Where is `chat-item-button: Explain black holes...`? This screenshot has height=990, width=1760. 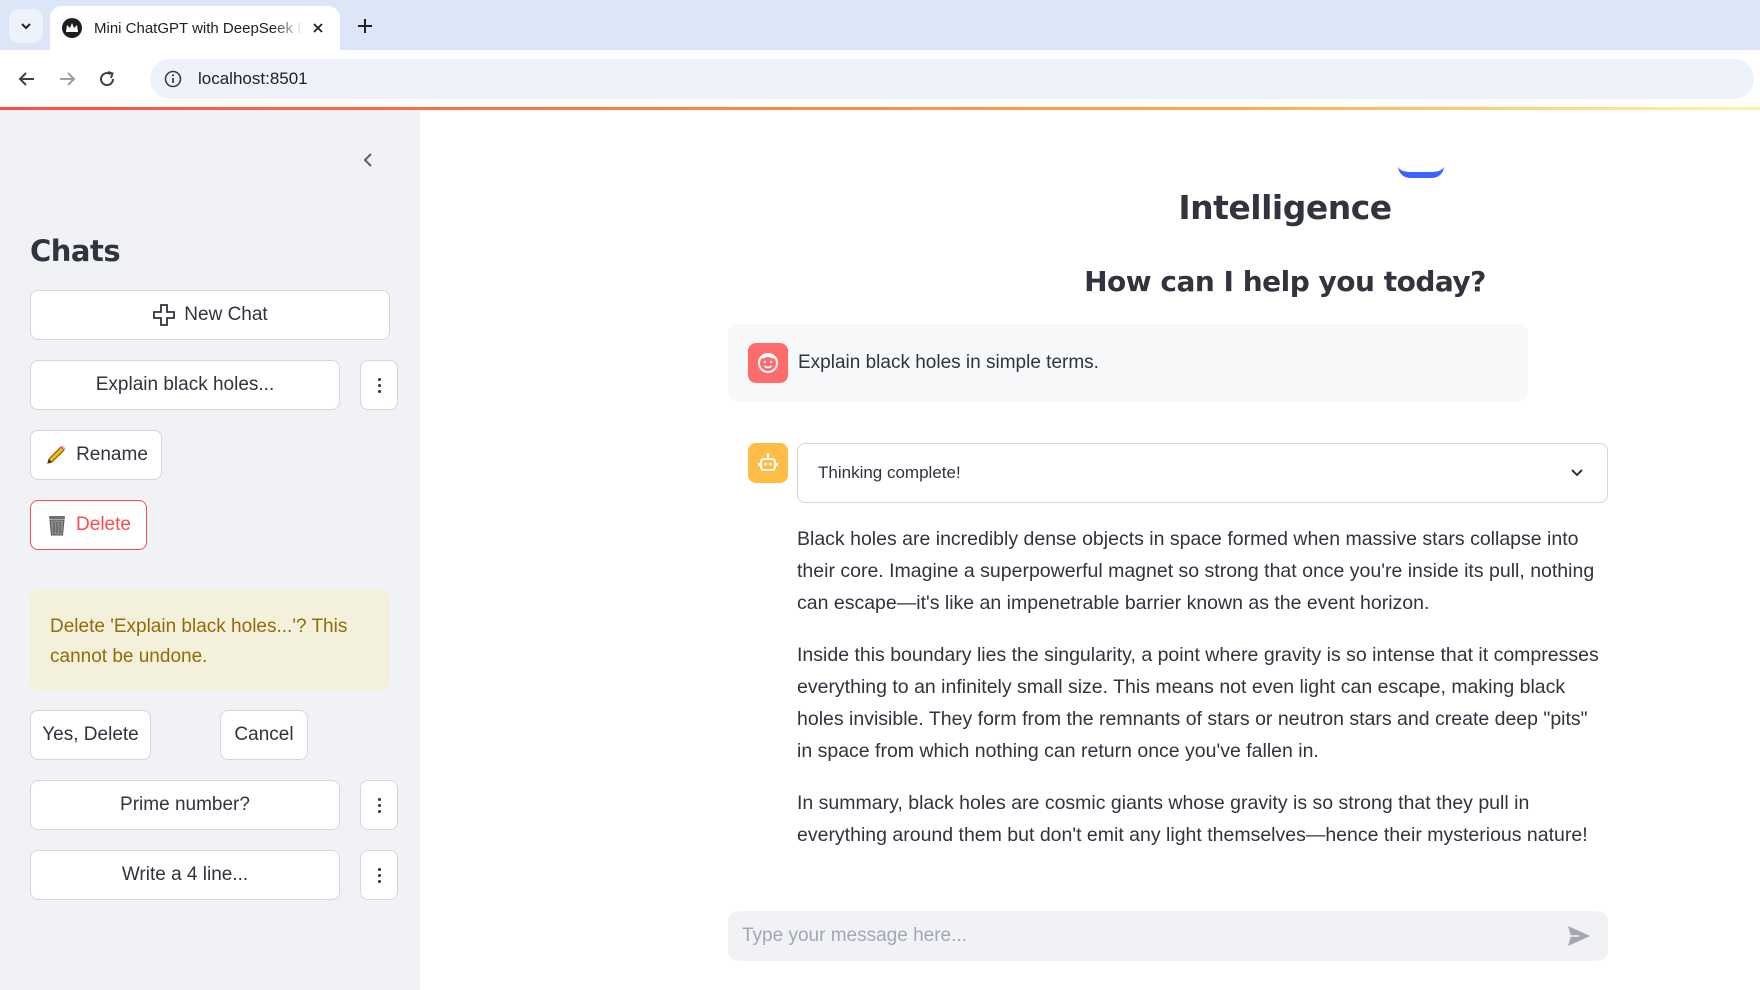
chat-item-button: Explain black holes... is located at coordinates (185, 385).